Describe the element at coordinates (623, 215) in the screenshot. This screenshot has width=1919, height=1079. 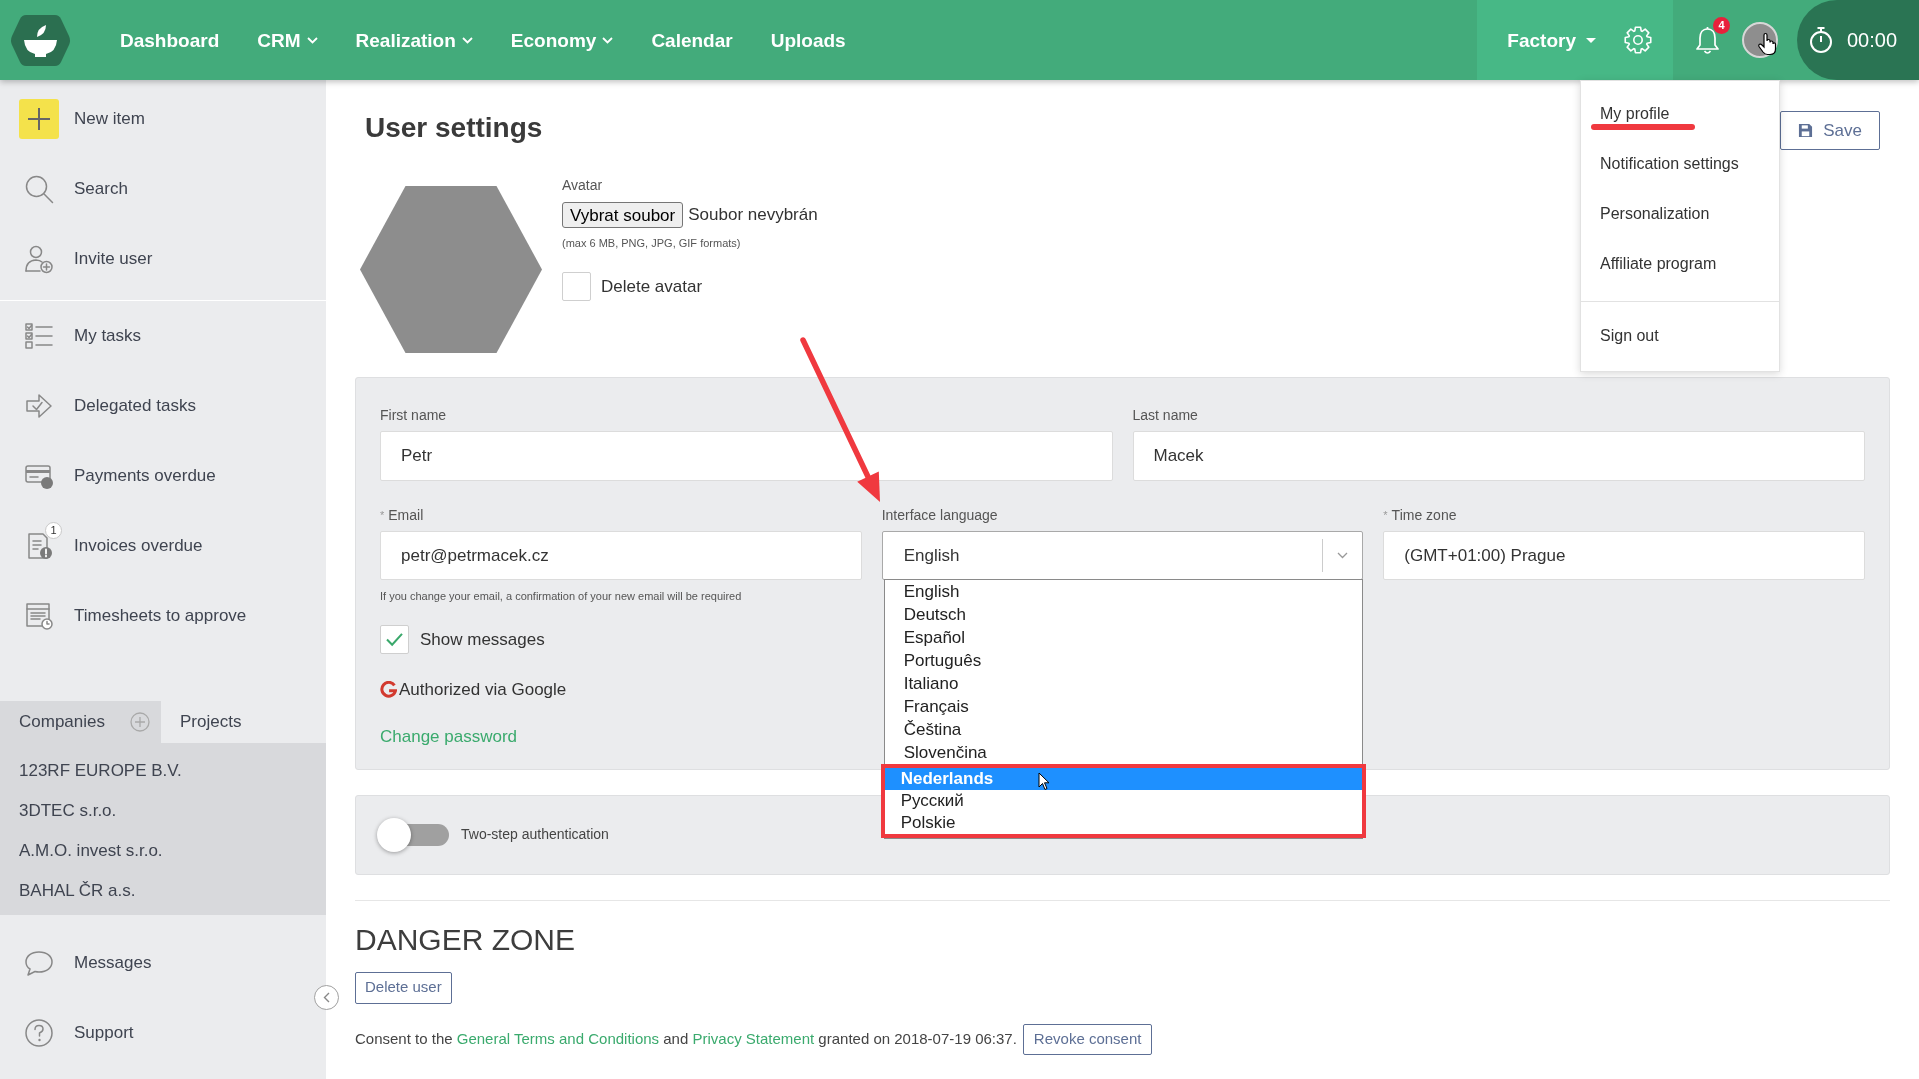
I see `file-button: Vybrat soubor` at that location.